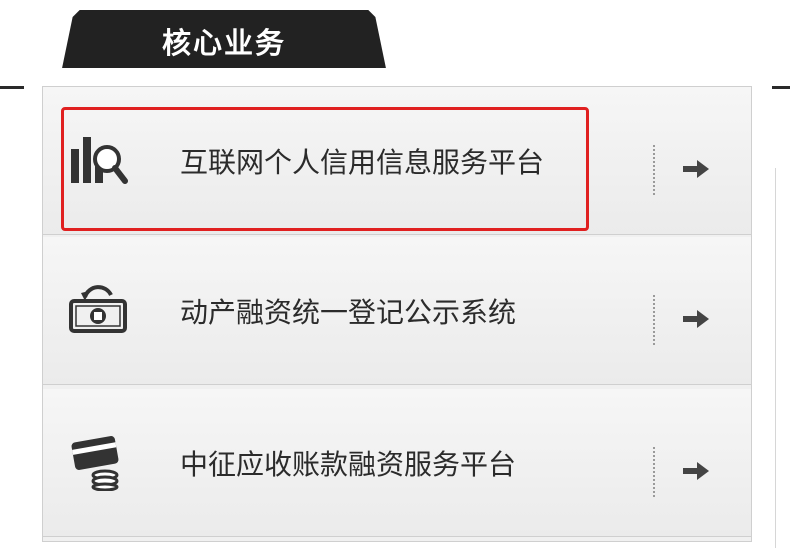  Describe the element at coordinates (348, 464) in the screenshot. I see `service-label: 中征应收账款融资服务平台` at that location.